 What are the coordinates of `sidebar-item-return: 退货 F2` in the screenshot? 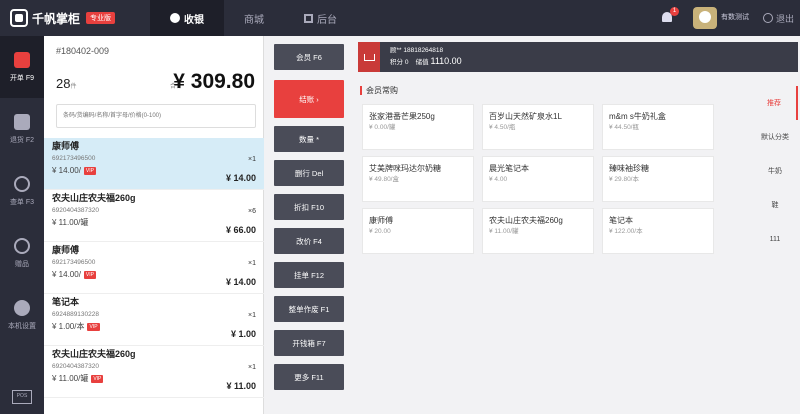 It's located at (22, 129).